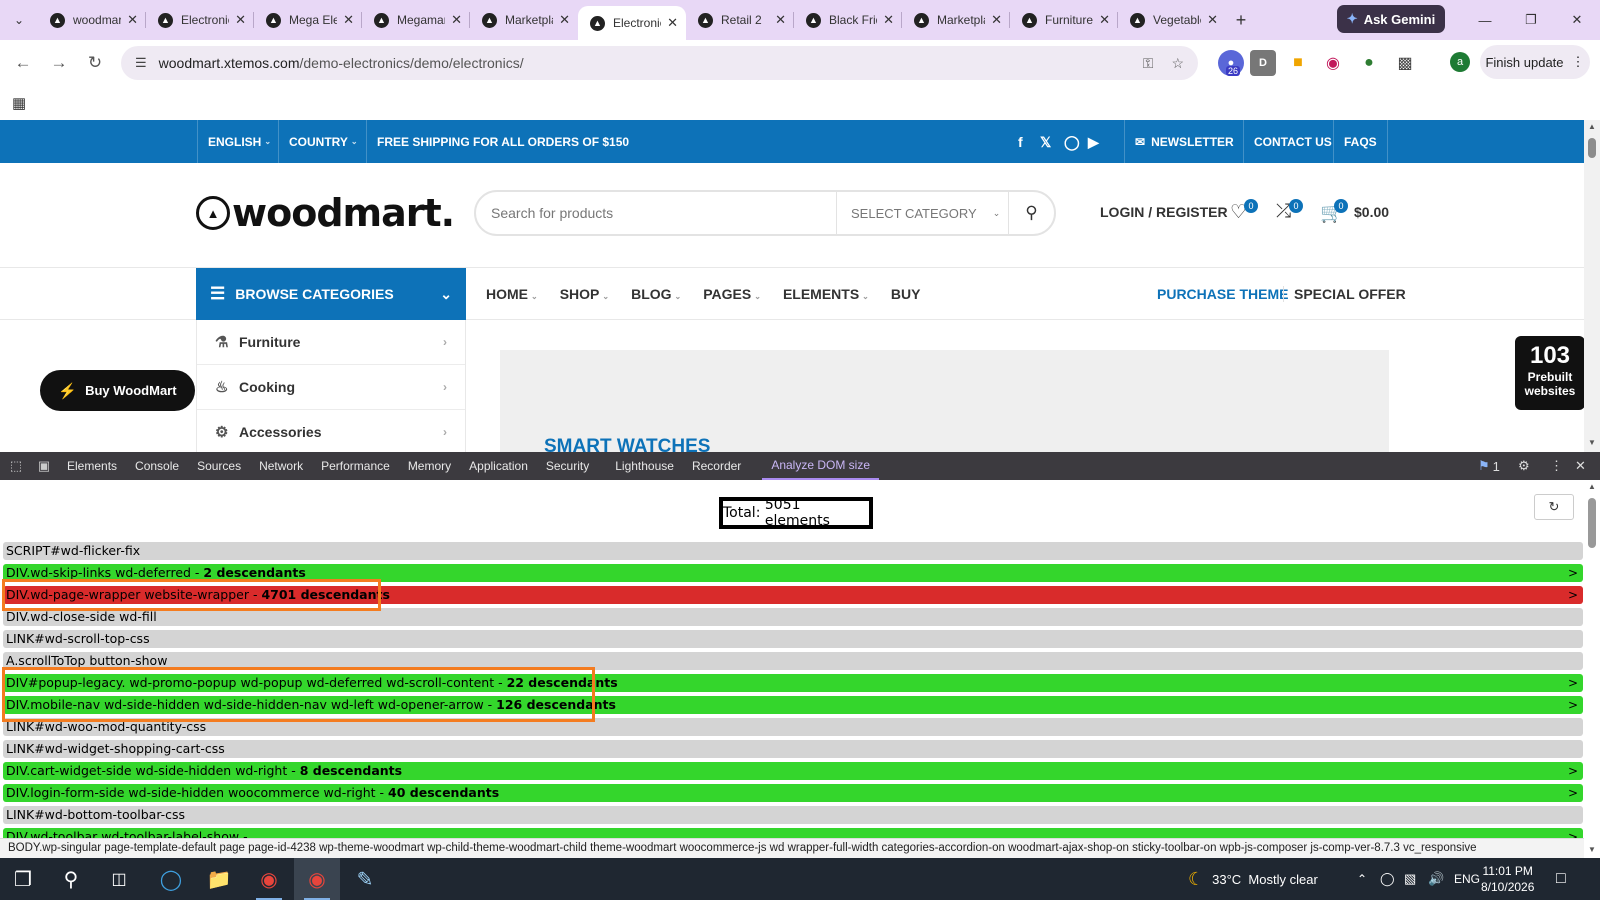  What do you see at coordinates (656, 213) in the screenshot?
I see `search-input: Search for products` at bounding box center [656, 213].